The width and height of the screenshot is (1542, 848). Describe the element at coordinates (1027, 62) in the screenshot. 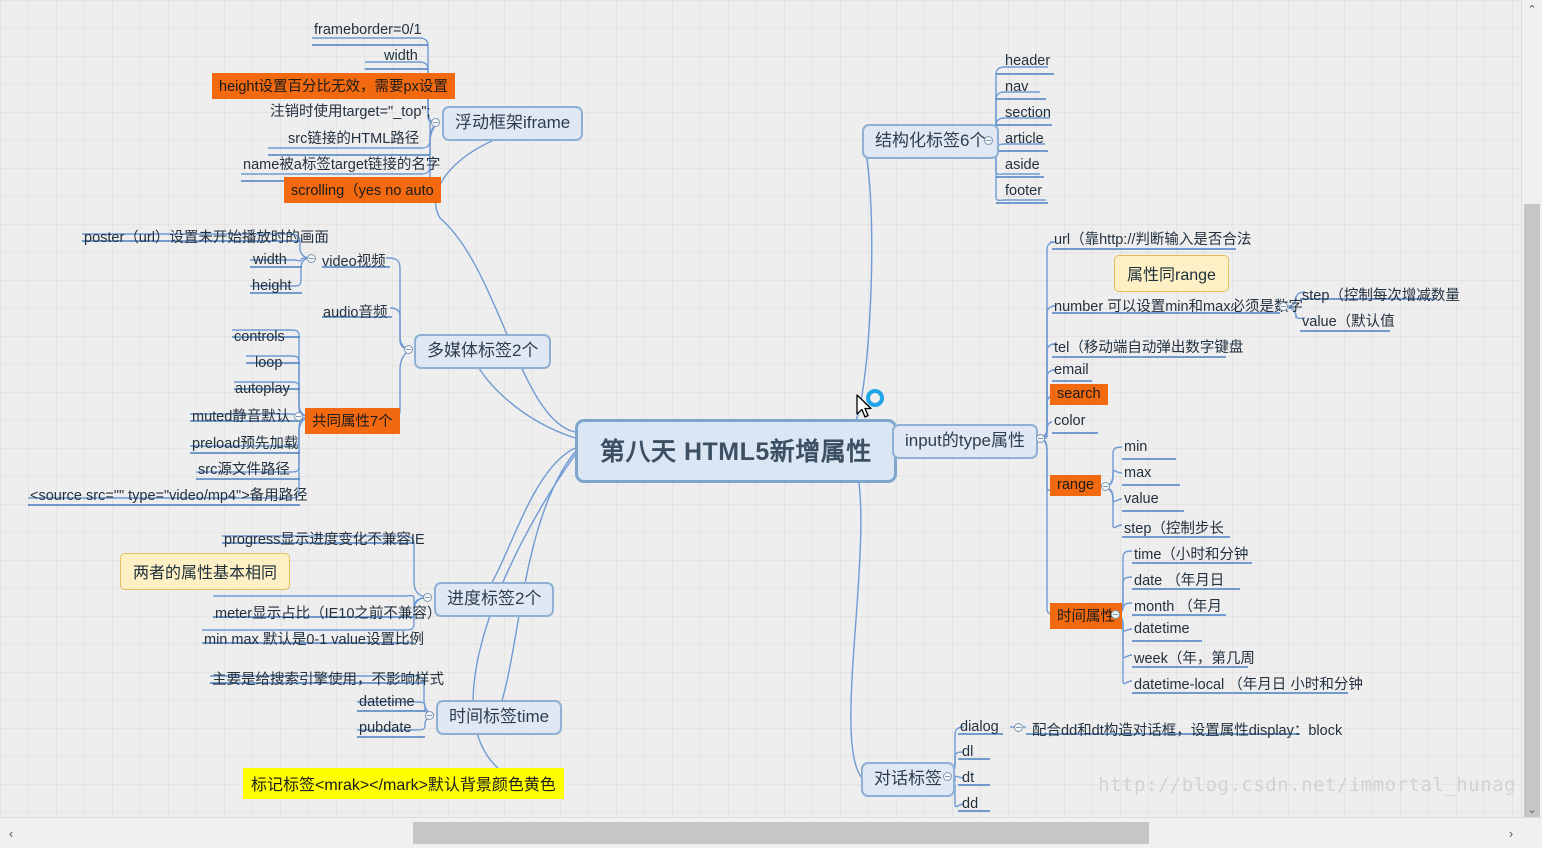

I see `leaf-structural-header: header` at that location.